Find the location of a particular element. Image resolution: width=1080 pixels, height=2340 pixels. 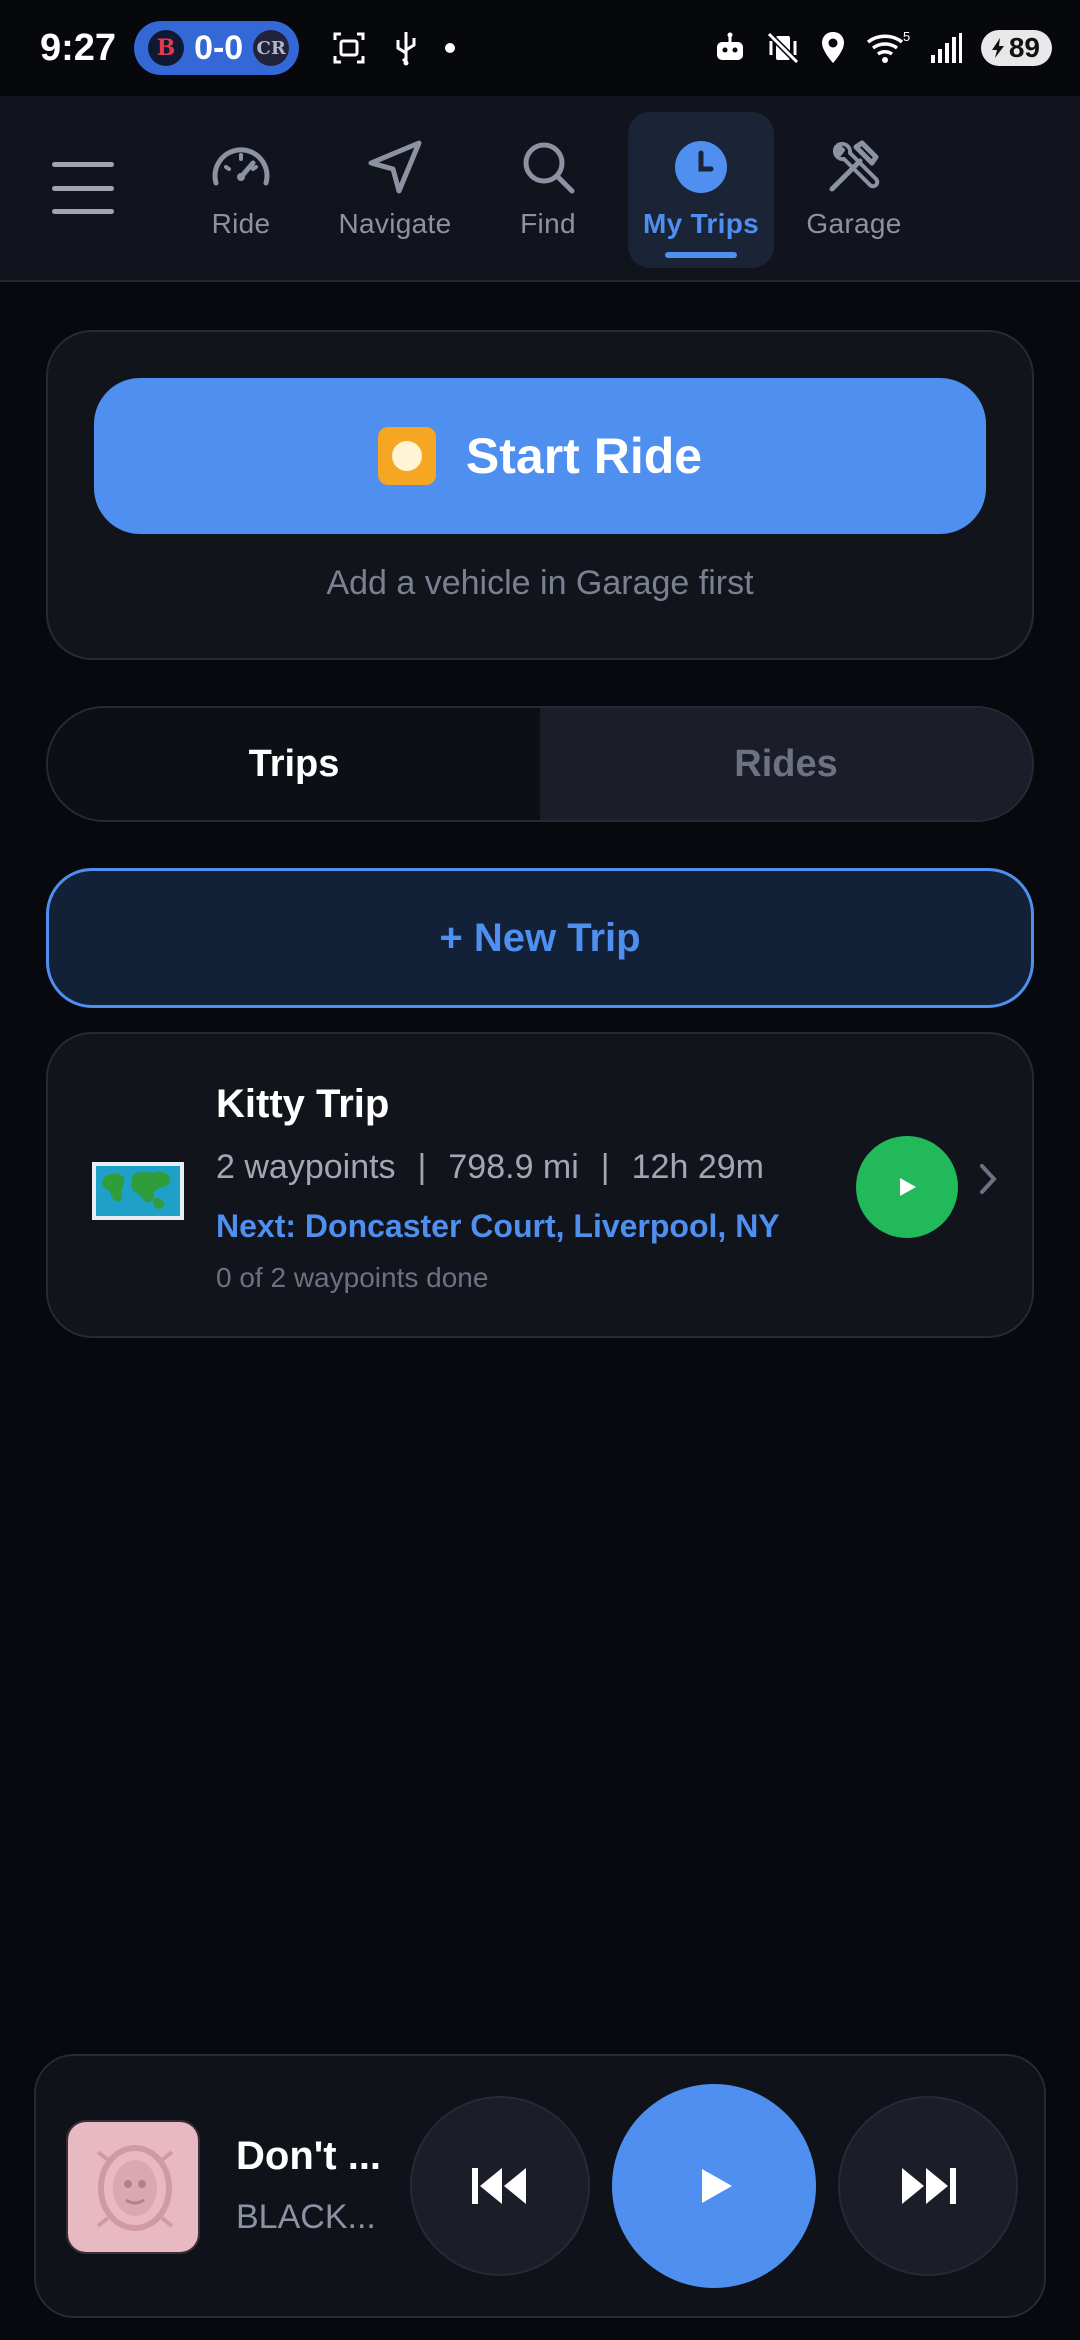

trip-next-waypoint: Next: Doncaster Court, Liverpool, NY is located at coordinates (498, 1226).